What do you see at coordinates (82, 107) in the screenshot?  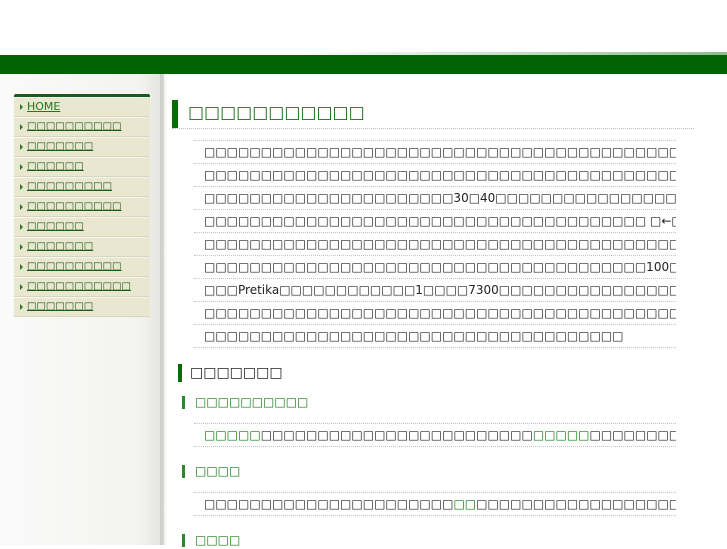 I see `menu-item-home: HOME` at bounding box center [82, 107].